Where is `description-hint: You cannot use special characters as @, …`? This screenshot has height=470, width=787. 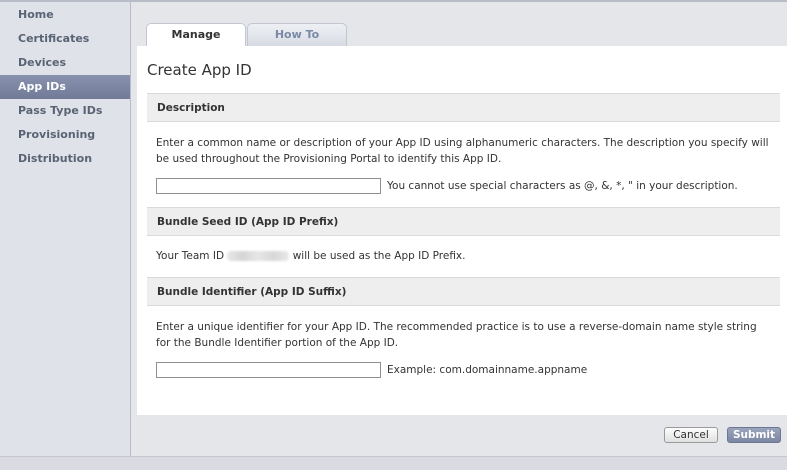
description-hint: You cannot use special characters as @, … is located at coordinates (562, 186).